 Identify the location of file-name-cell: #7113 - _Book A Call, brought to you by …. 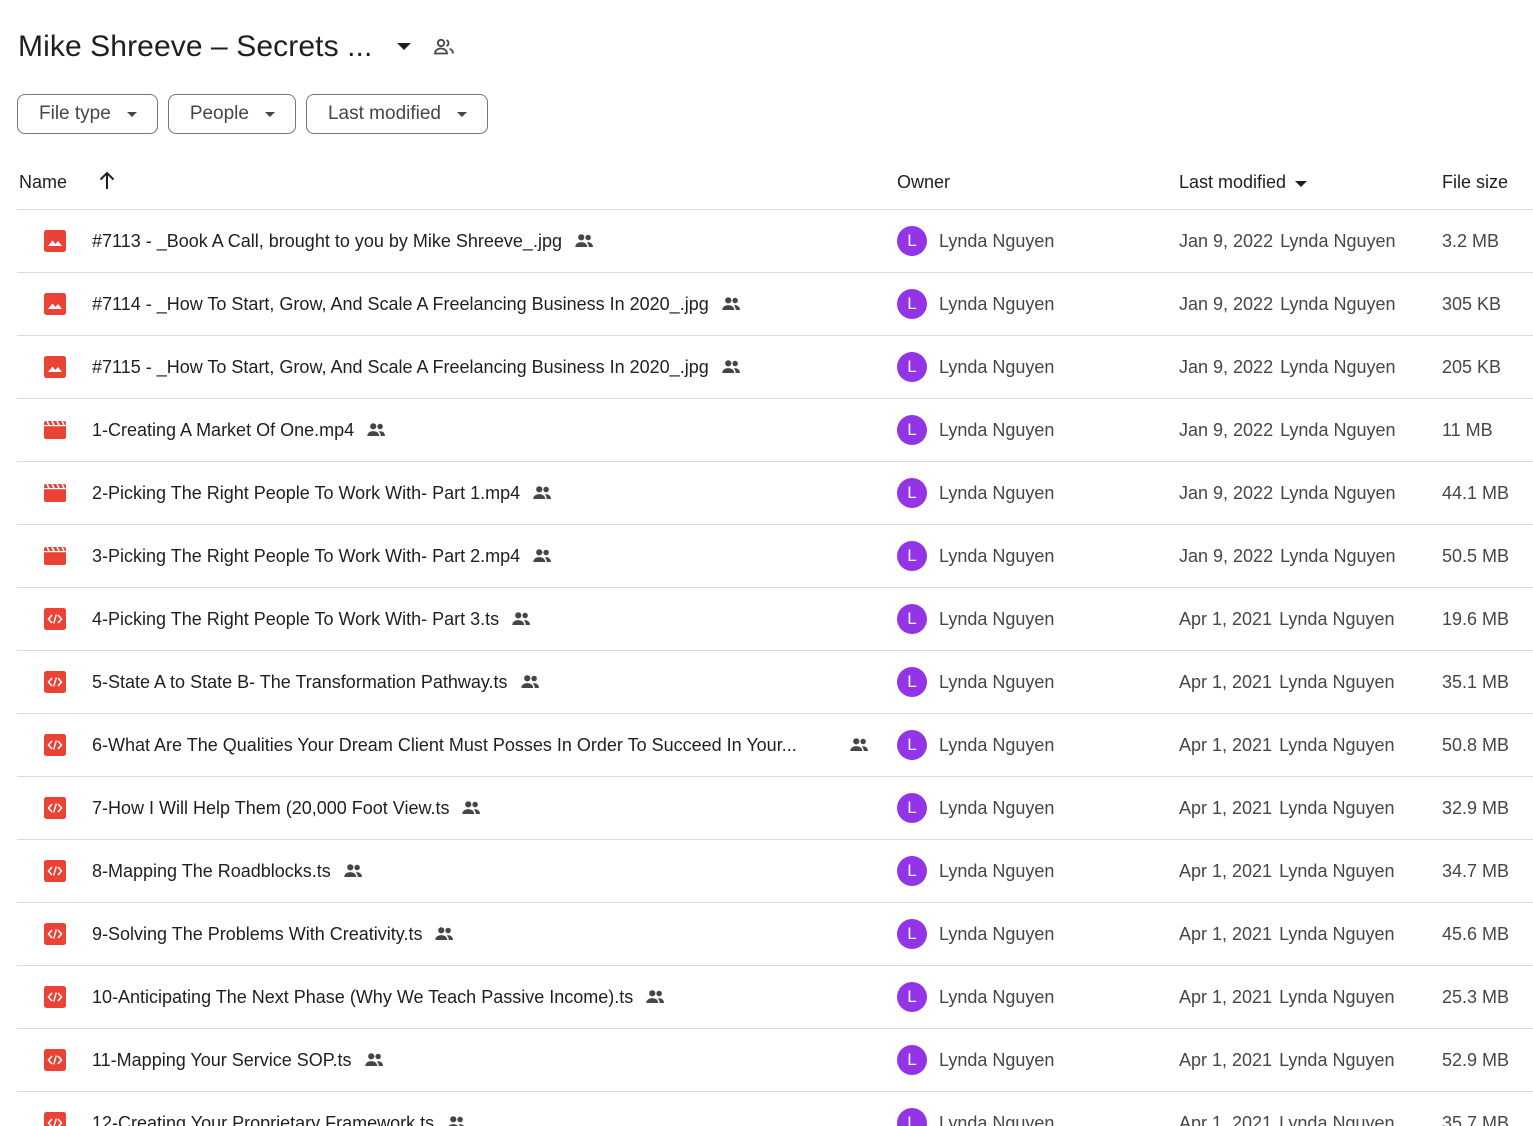
(344, 241).